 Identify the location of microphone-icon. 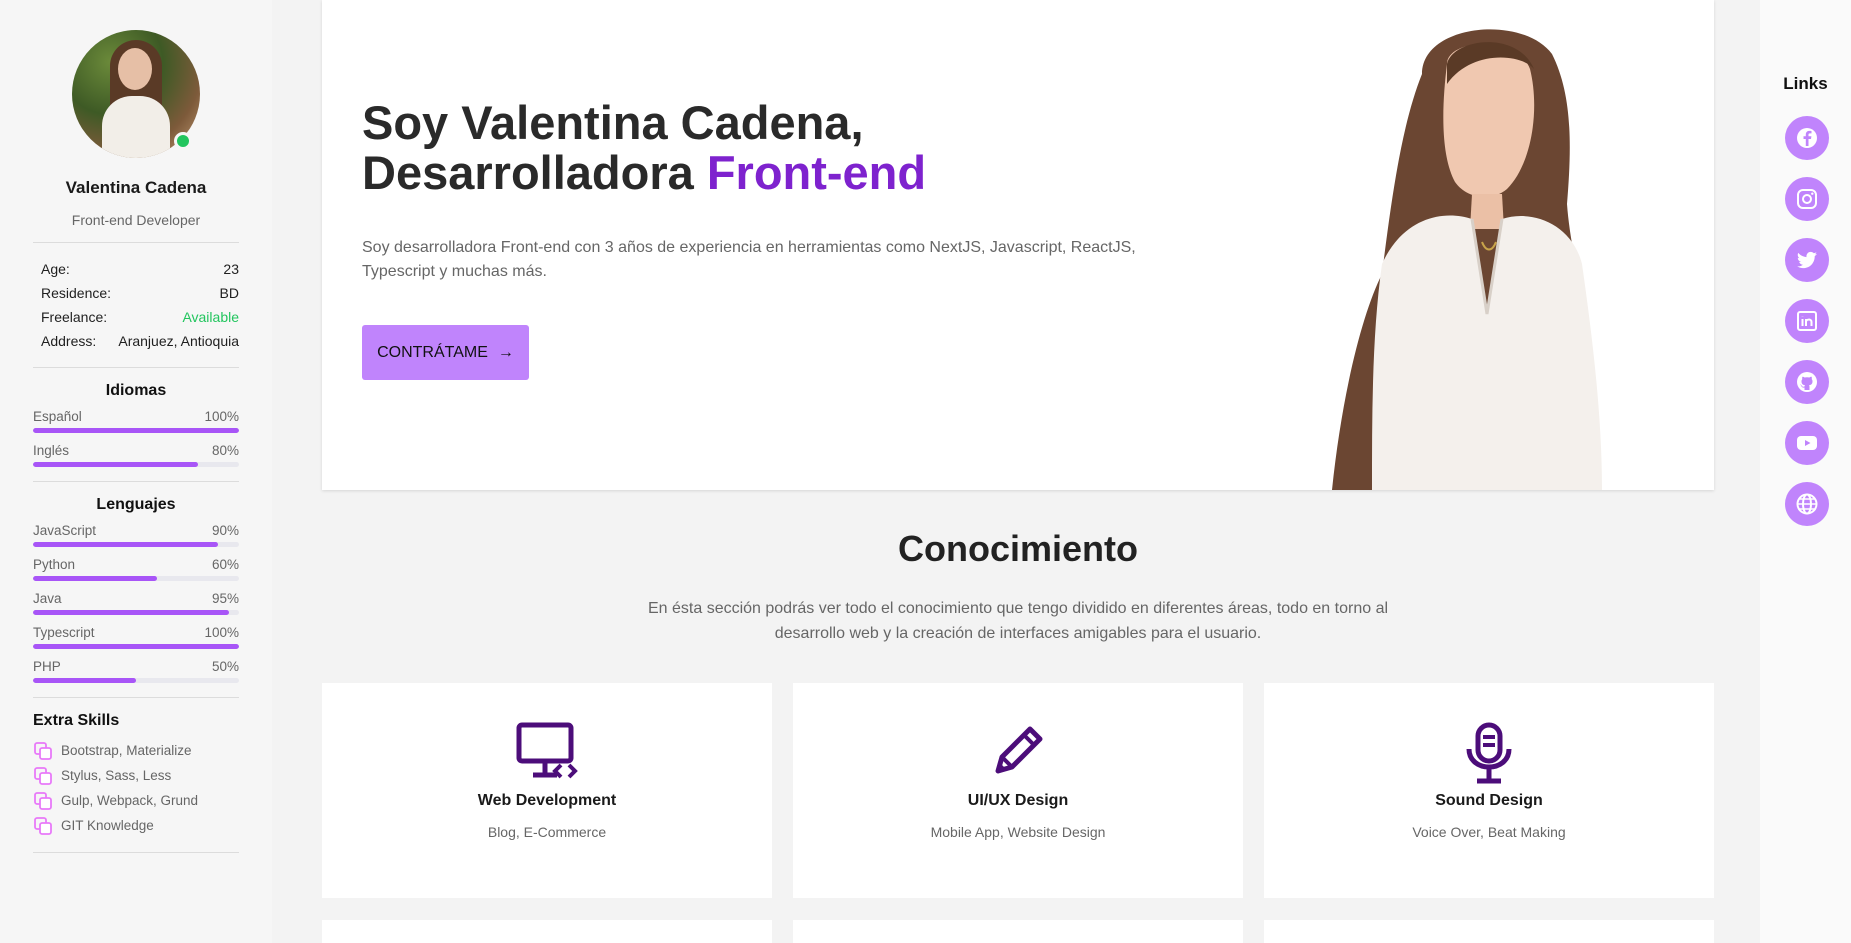
(1489, 753).